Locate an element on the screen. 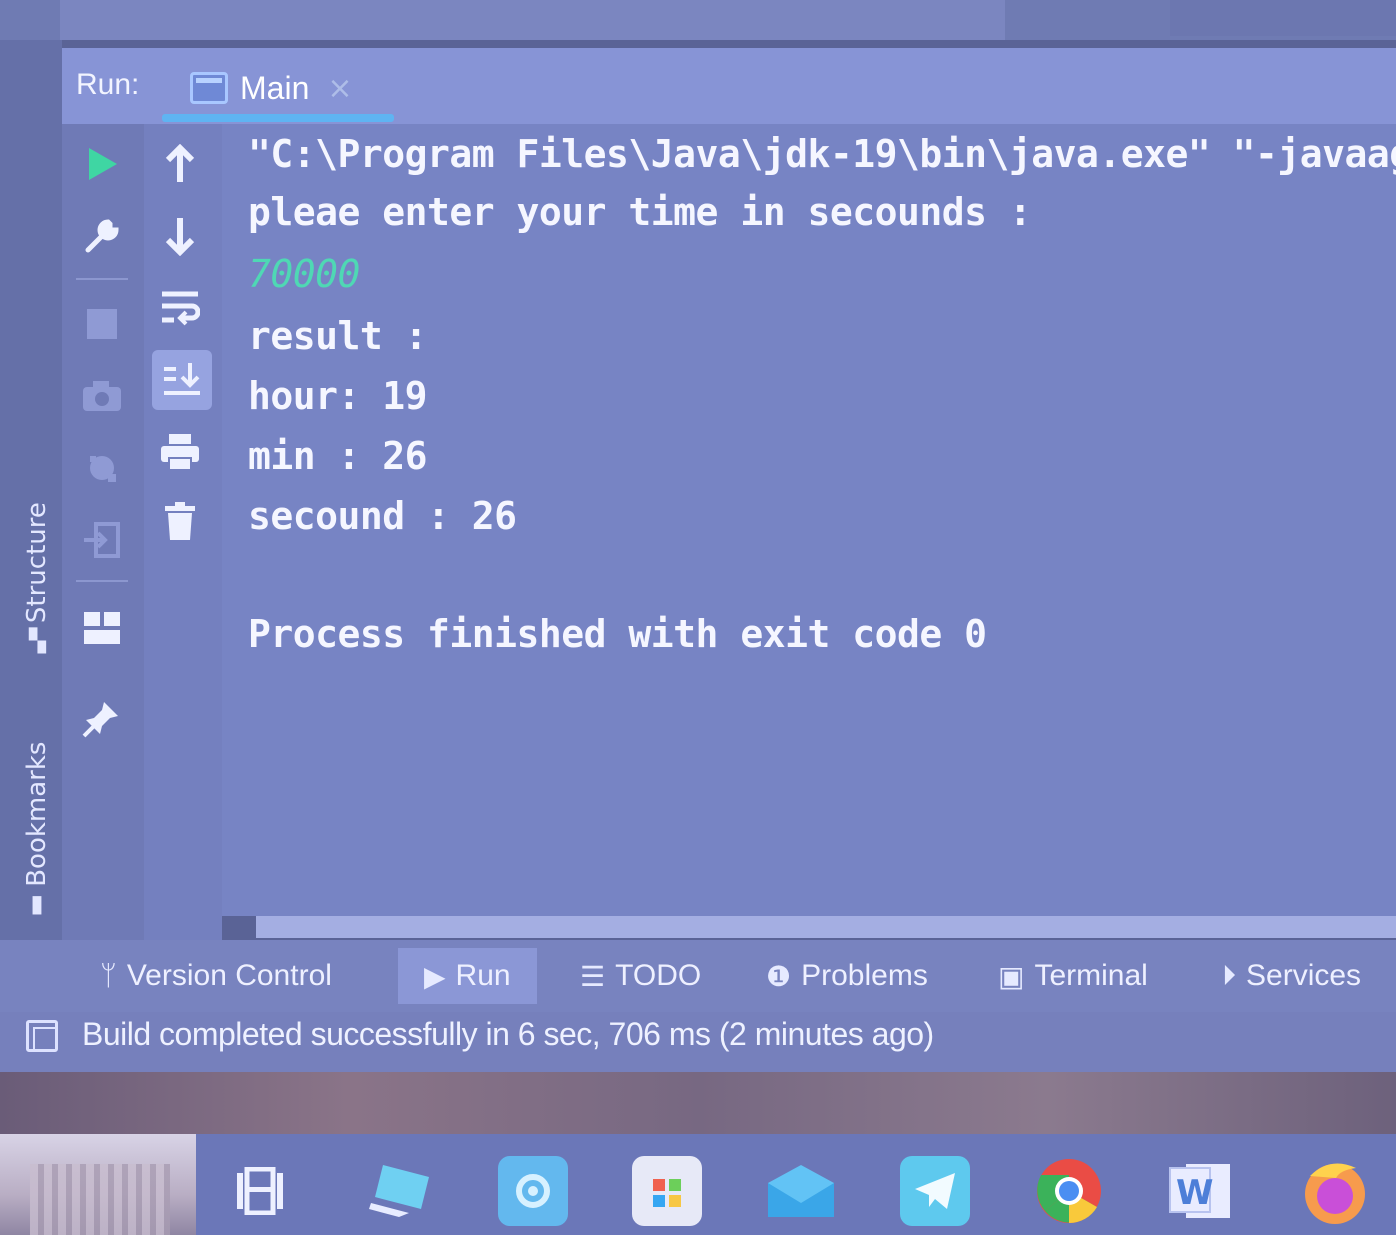 Image resolution: width=1396 pixels, height=1235 pixels. exit-icon-shape is located at coordinates (102, 540).